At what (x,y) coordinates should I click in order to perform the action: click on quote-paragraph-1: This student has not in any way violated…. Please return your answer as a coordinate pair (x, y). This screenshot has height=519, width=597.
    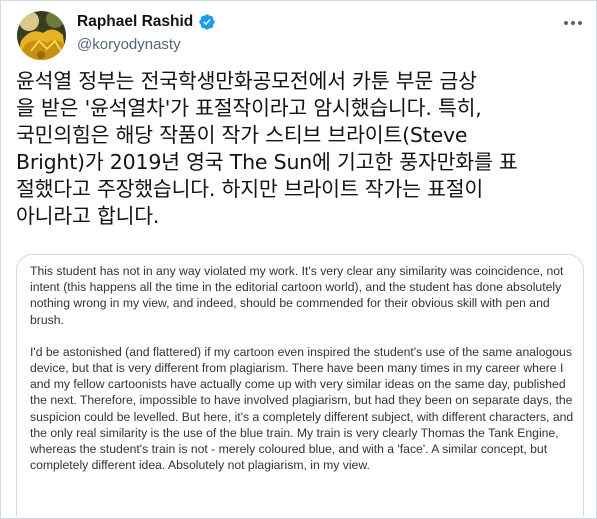
    Looking at the image, I should click on (297, 295).